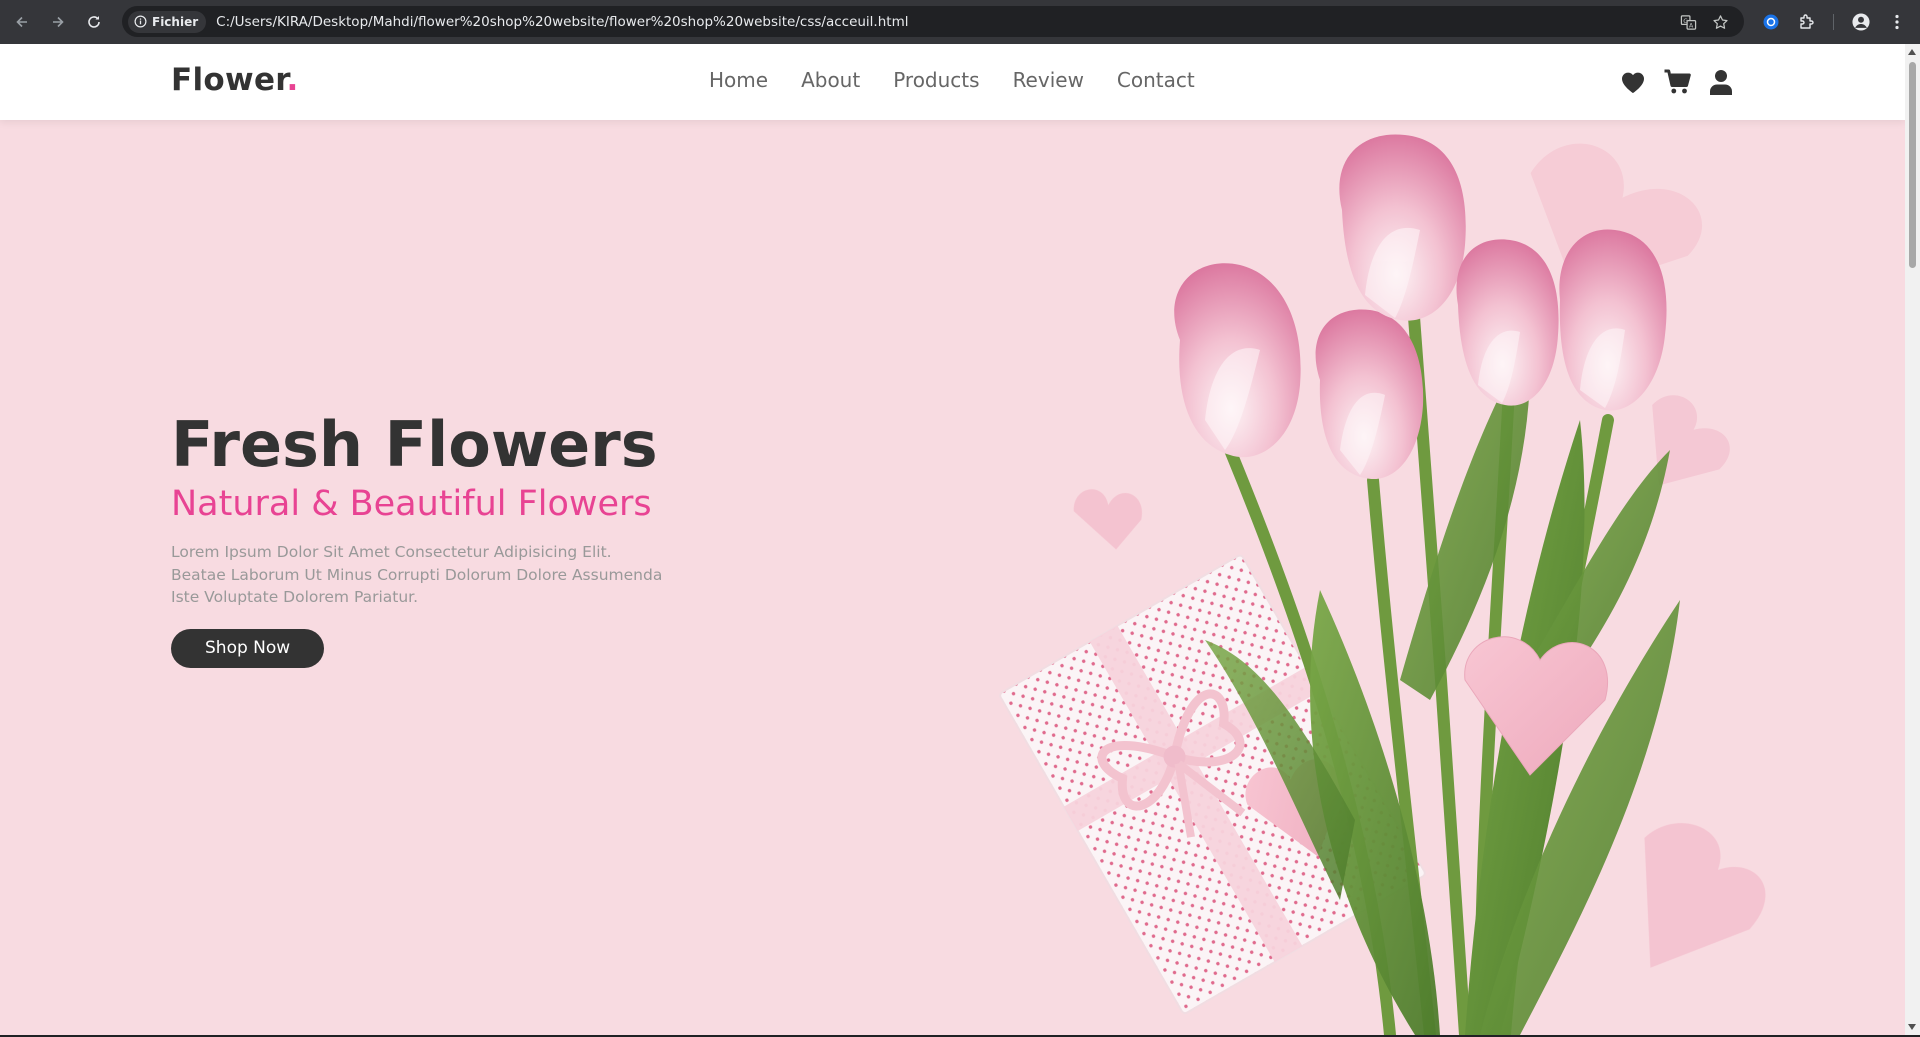  I want to click on extension-badge-icon, so click(1771, 22).